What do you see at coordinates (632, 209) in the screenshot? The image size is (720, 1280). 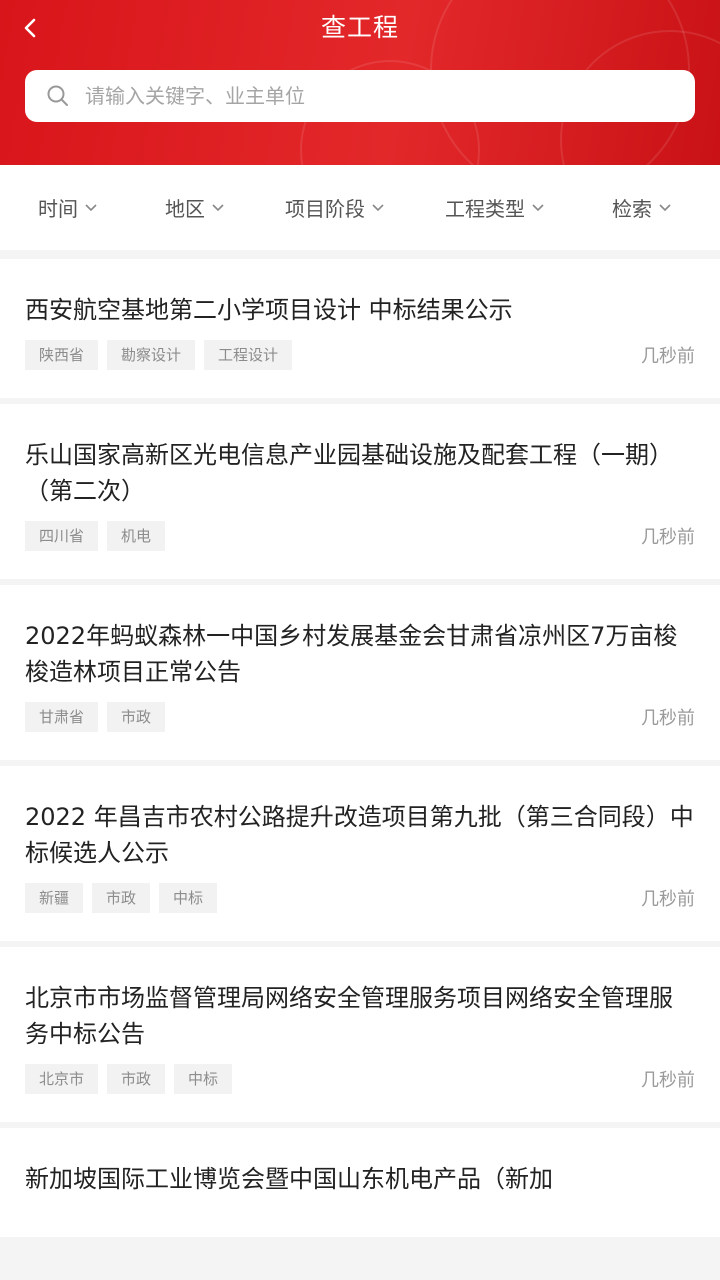 I see `filter-label: 检索` at bounding box center [632, 209].